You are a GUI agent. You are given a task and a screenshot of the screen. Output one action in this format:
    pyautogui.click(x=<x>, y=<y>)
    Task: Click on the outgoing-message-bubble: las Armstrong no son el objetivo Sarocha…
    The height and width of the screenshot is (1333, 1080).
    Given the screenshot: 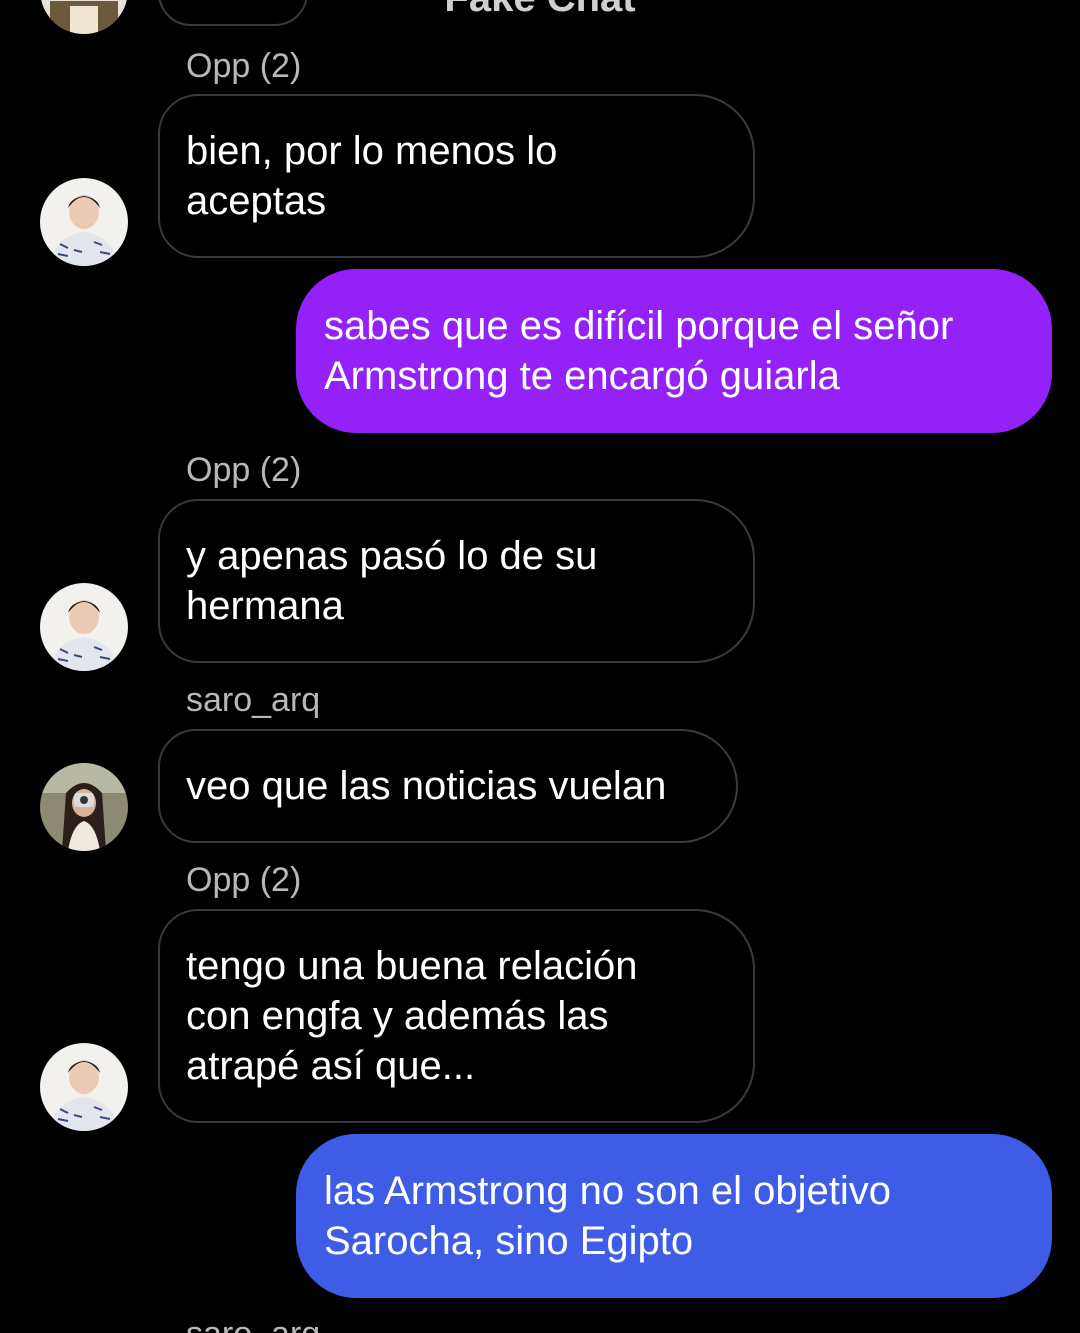 What is the action you would take?
    pyautogui.click(x=674, y=1216)
    